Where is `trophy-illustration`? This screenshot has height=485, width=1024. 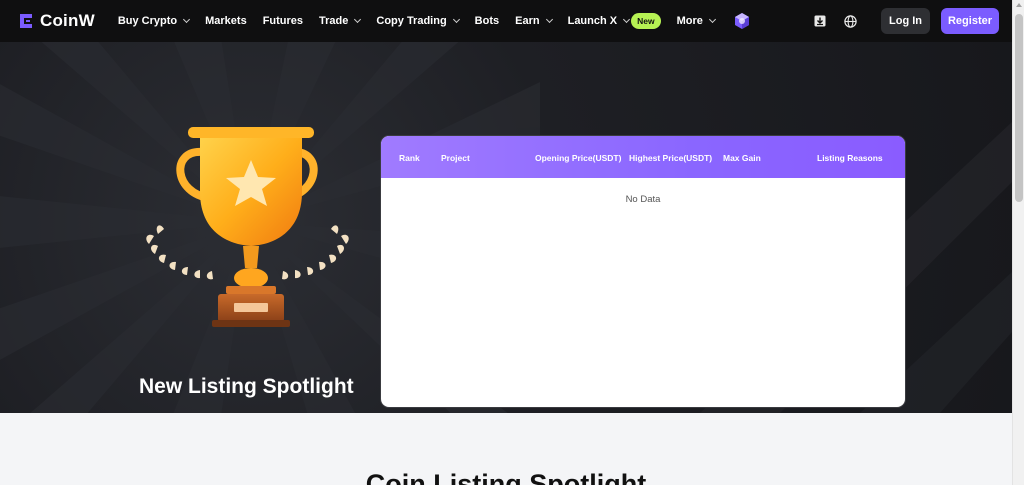
trophy-illustration is located at coordinates (247, 227).